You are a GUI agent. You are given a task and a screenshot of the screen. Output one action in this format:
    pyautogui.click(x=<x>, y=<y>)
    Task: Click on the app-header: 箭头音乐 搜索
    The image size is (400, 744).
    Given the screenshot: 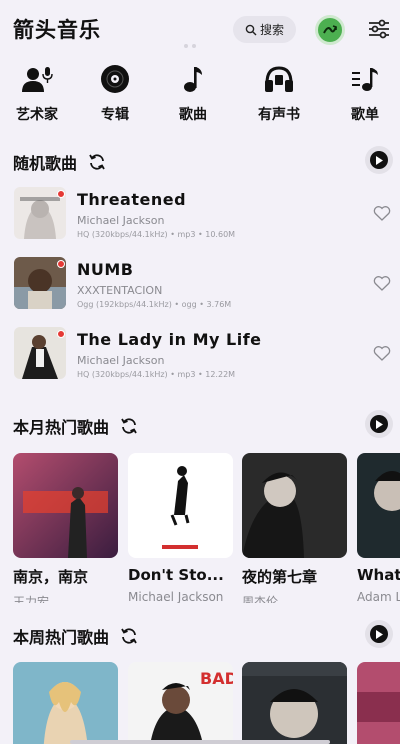 What is the action you would take?
    pyautogui.click(x=200, y=29)
    